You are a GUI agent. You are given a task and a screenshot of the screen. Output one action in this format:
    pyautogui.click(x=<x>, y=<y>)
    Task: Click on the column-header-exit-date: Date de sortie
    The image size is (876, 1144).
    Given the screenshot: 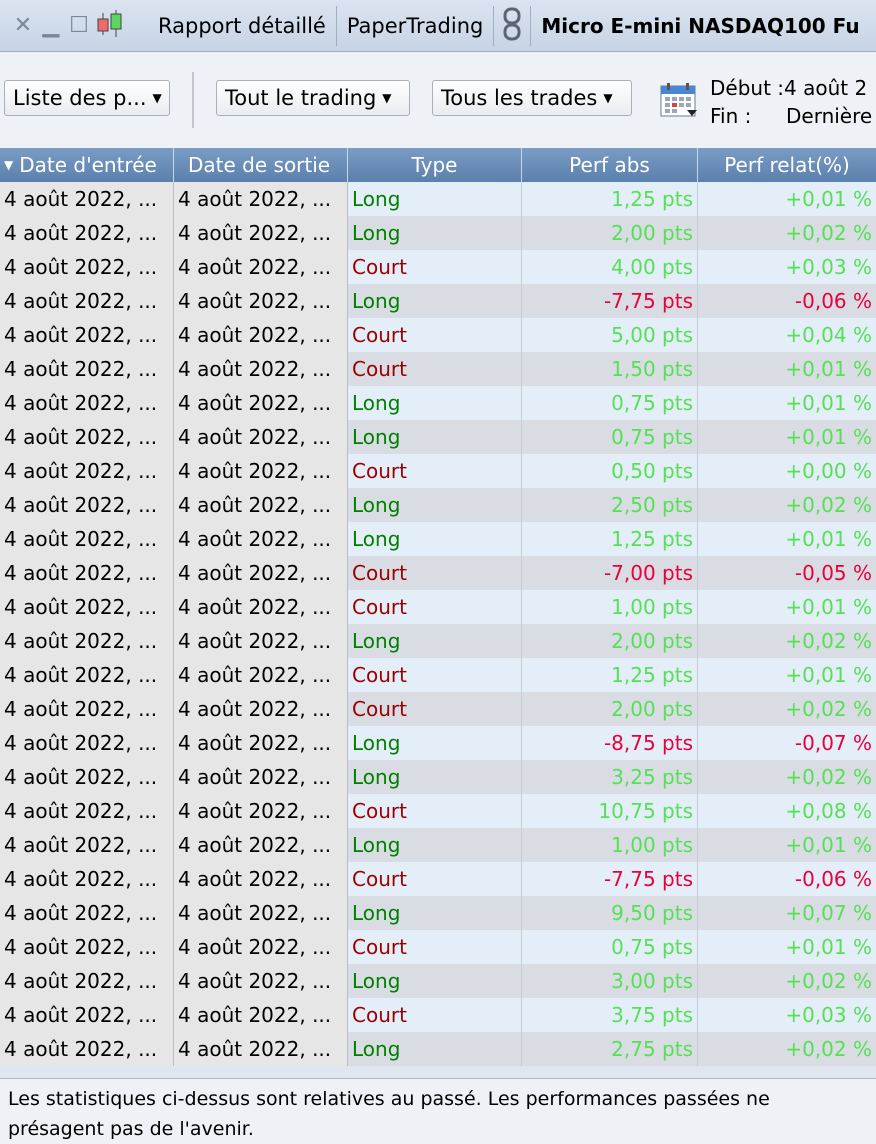 What is the action you would take?
    pyautogui.click(x=261, y=165)
    